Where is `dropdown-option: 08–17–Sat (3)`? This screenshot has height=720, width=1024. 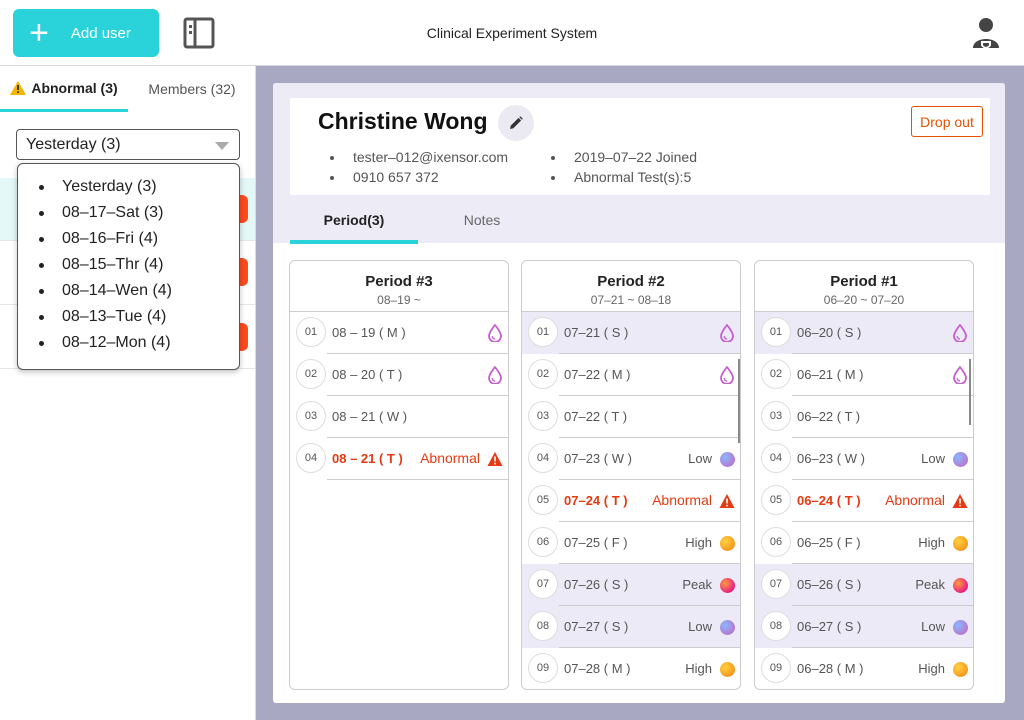
dropdown-option: 08–17–Sat (3) is located at coordinates (128, 213).